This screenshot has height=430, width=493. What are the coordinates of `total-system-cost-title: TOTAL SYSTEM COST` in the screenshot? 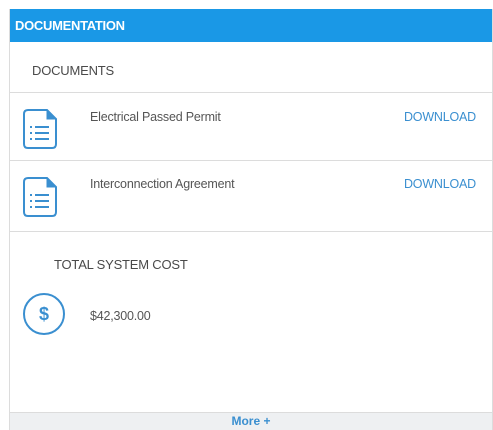 It's located at (121, 264).